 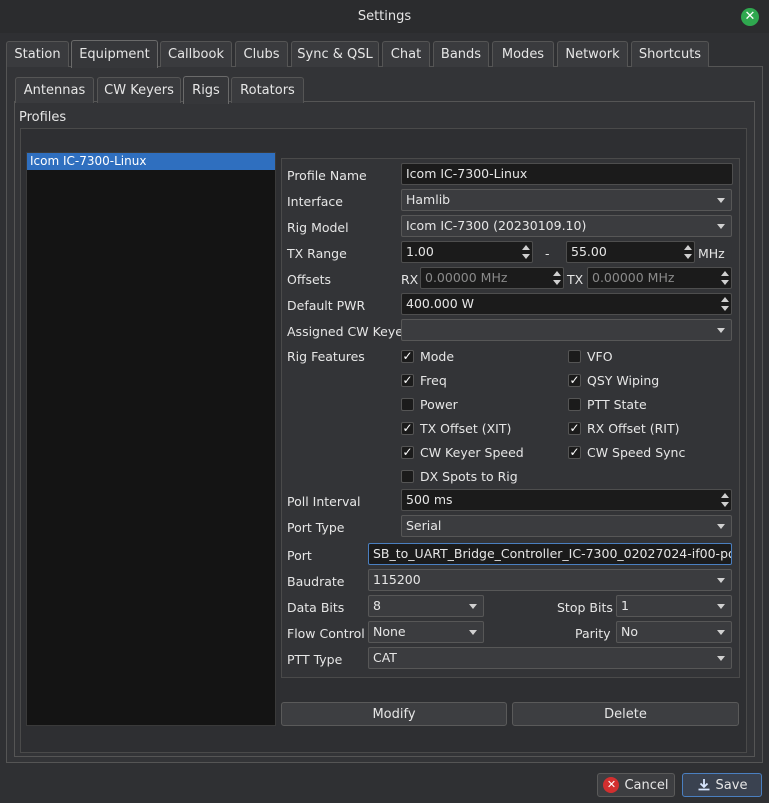 I want to click on feature-label: Freq, so click(x=433, y=380).